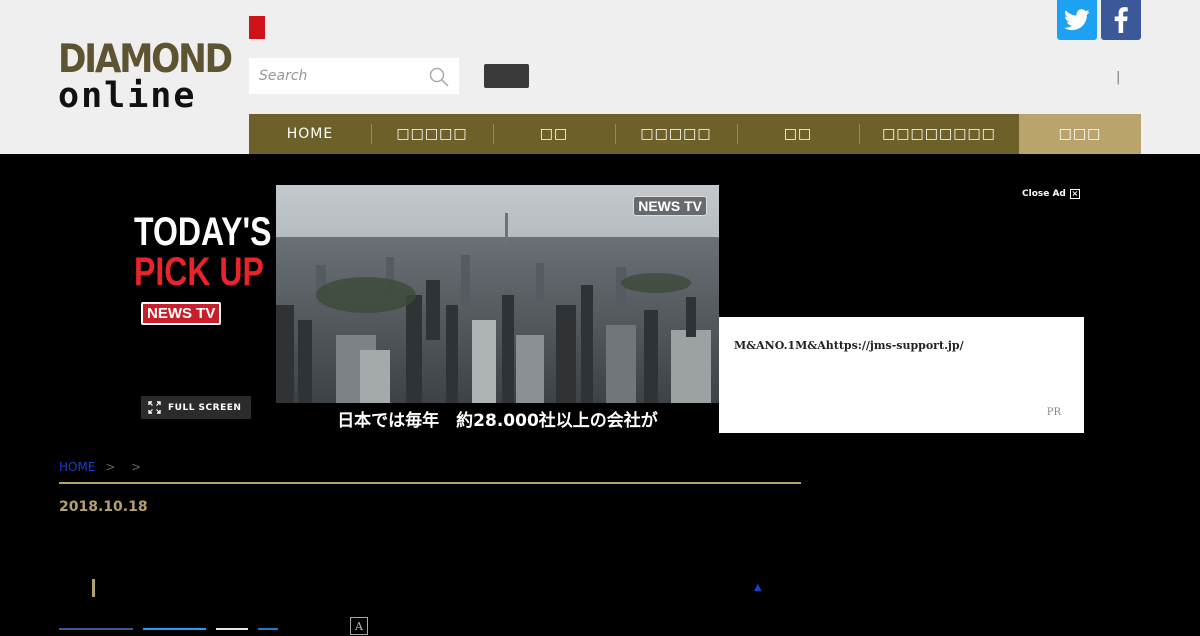 The width and height of the screenshot is (1200, 636). I want to click on logo-line1: DIAMOND, so click(145, 59).